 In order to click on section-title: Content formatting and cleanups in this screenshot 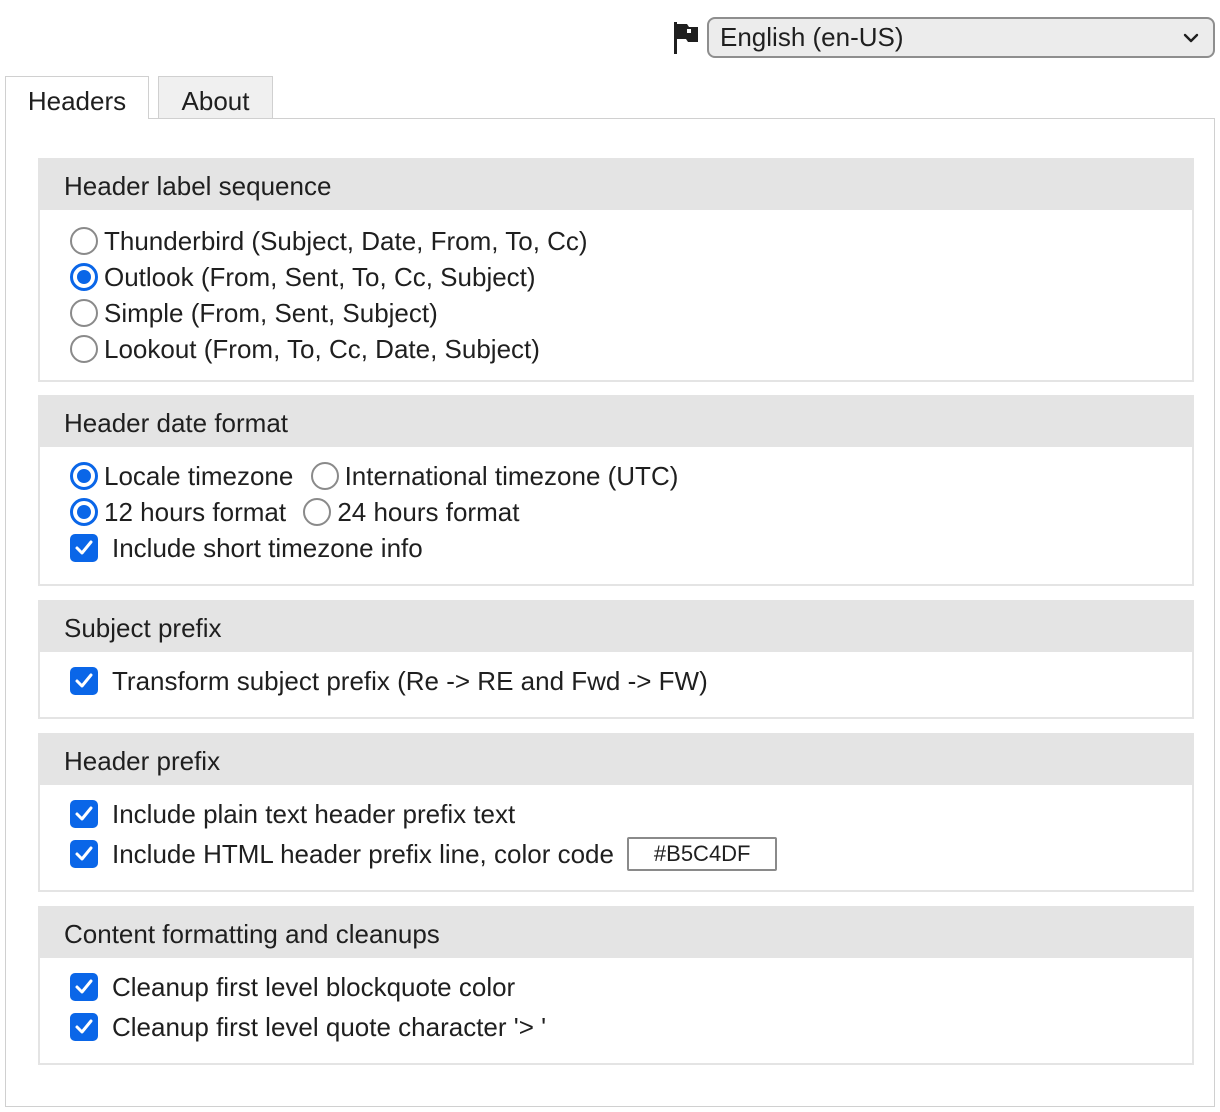, I will do `click(616, 933)`.